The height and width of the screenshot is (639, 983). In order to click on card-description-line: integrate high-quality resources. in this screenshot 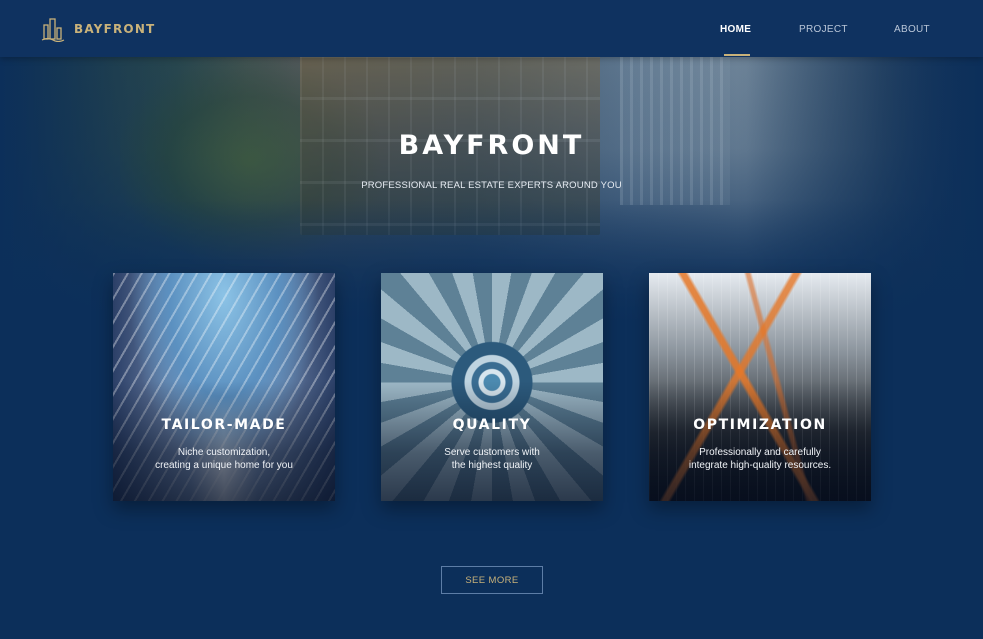, I will do `click(760, 465)`.